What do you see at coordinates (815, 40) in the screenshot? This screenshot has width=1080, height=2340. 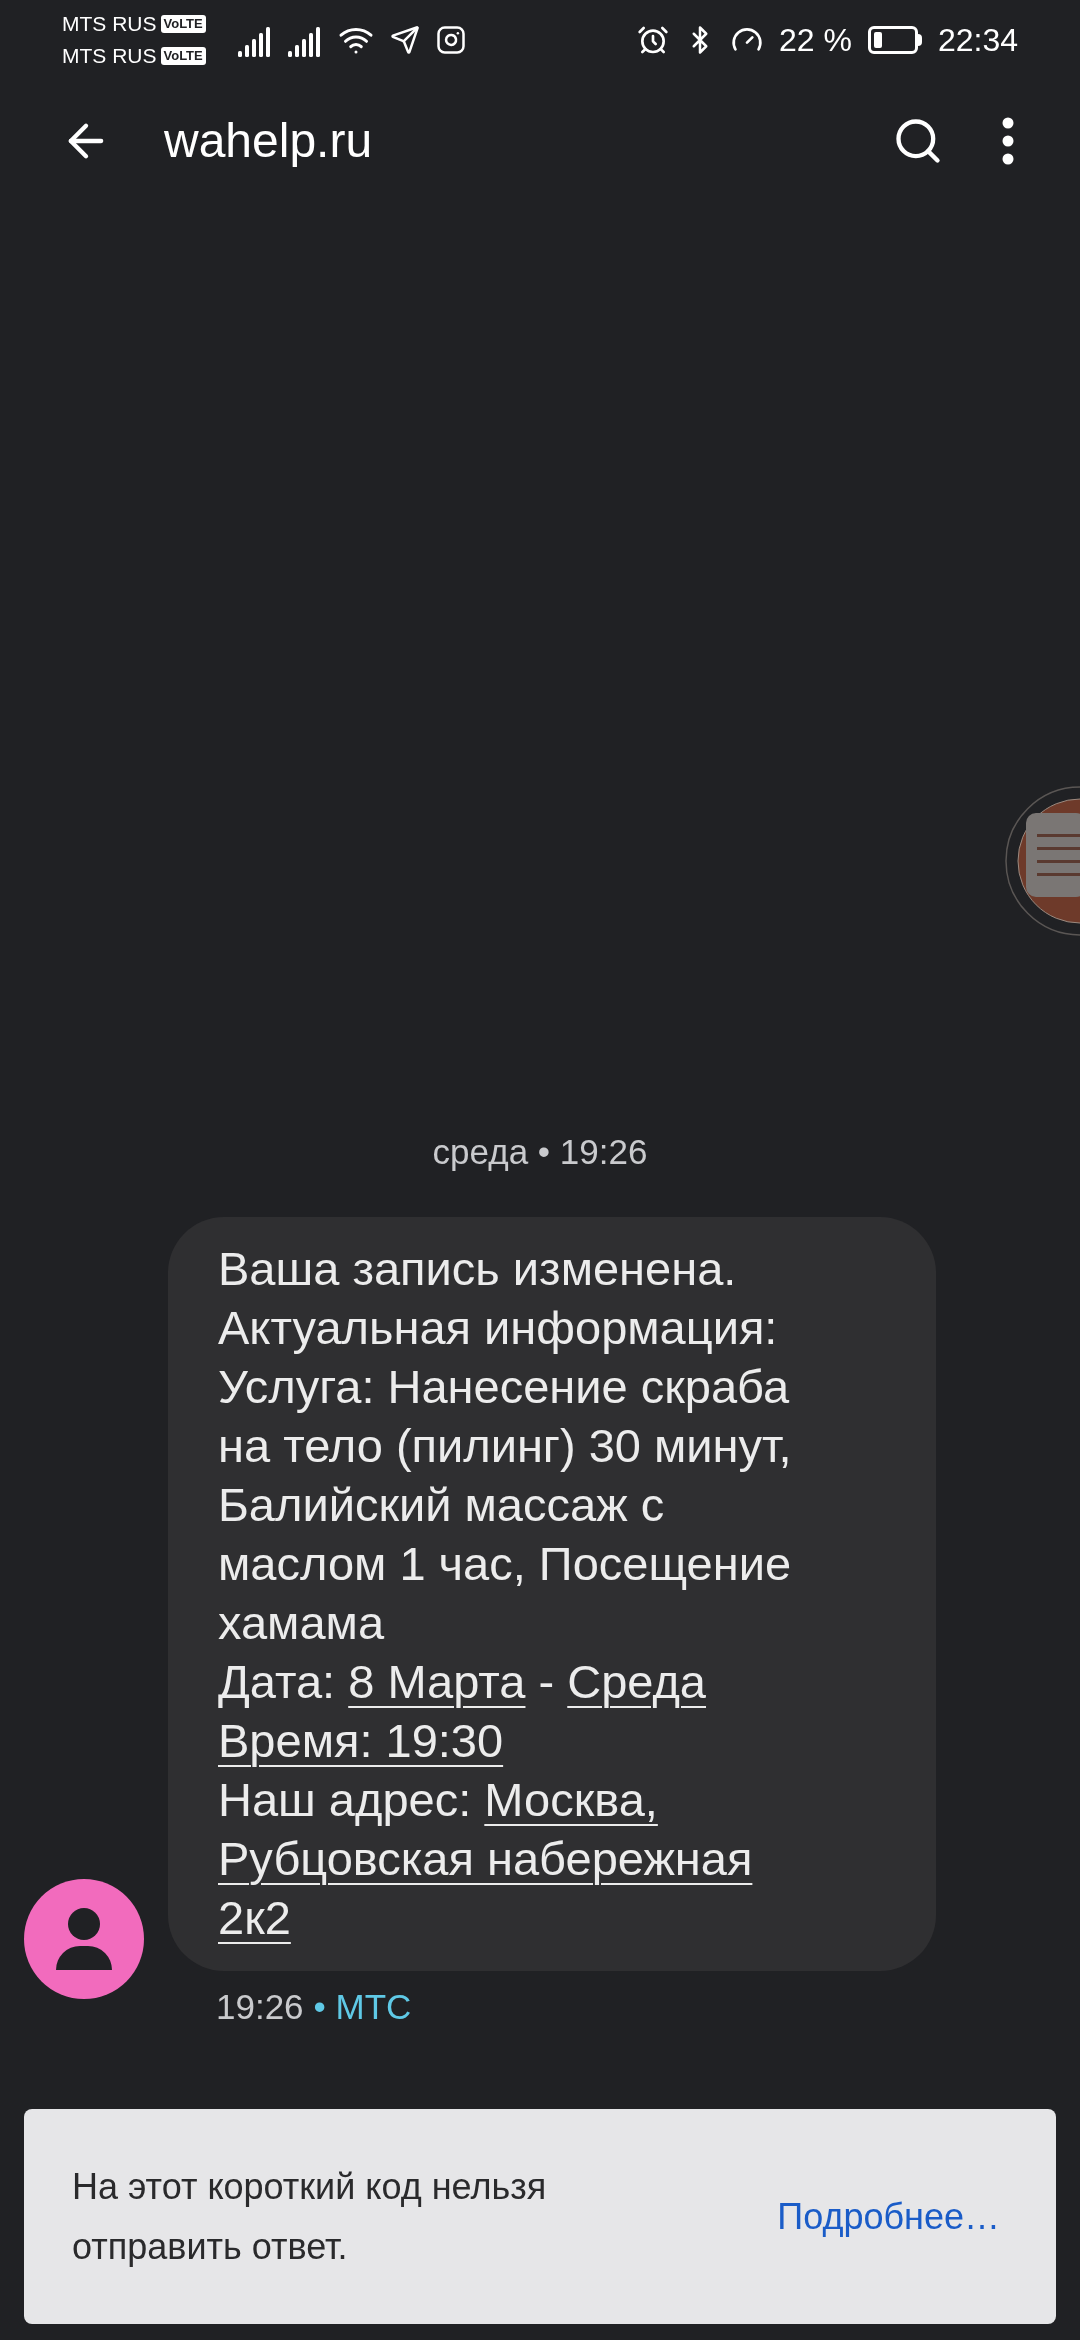 I see `battery-percent: 22 %` at bounding box center [815, 40].